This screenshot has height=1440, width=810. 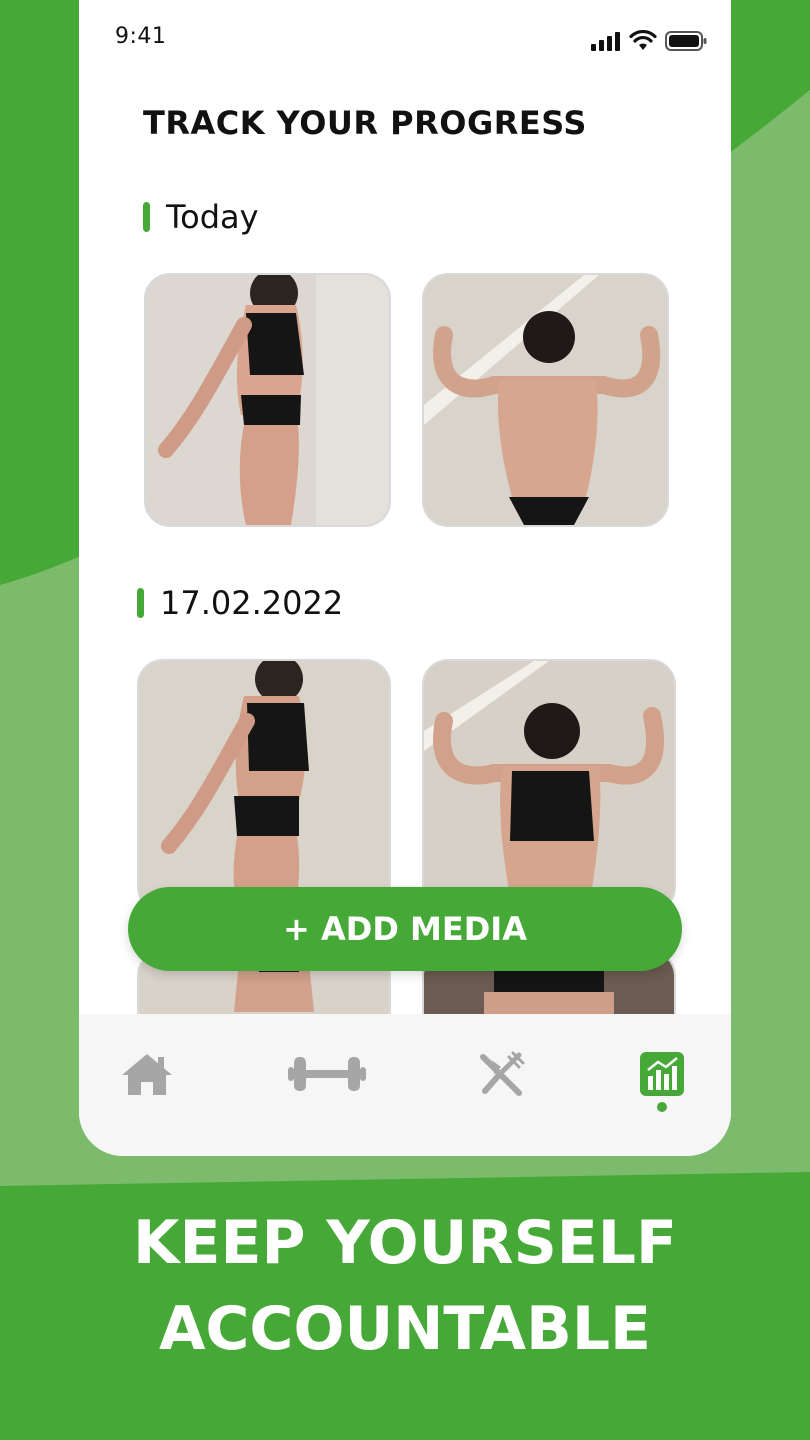 I want to click on page-title: TRACK YOUR PROGRESS, so click(x=365, y=123).